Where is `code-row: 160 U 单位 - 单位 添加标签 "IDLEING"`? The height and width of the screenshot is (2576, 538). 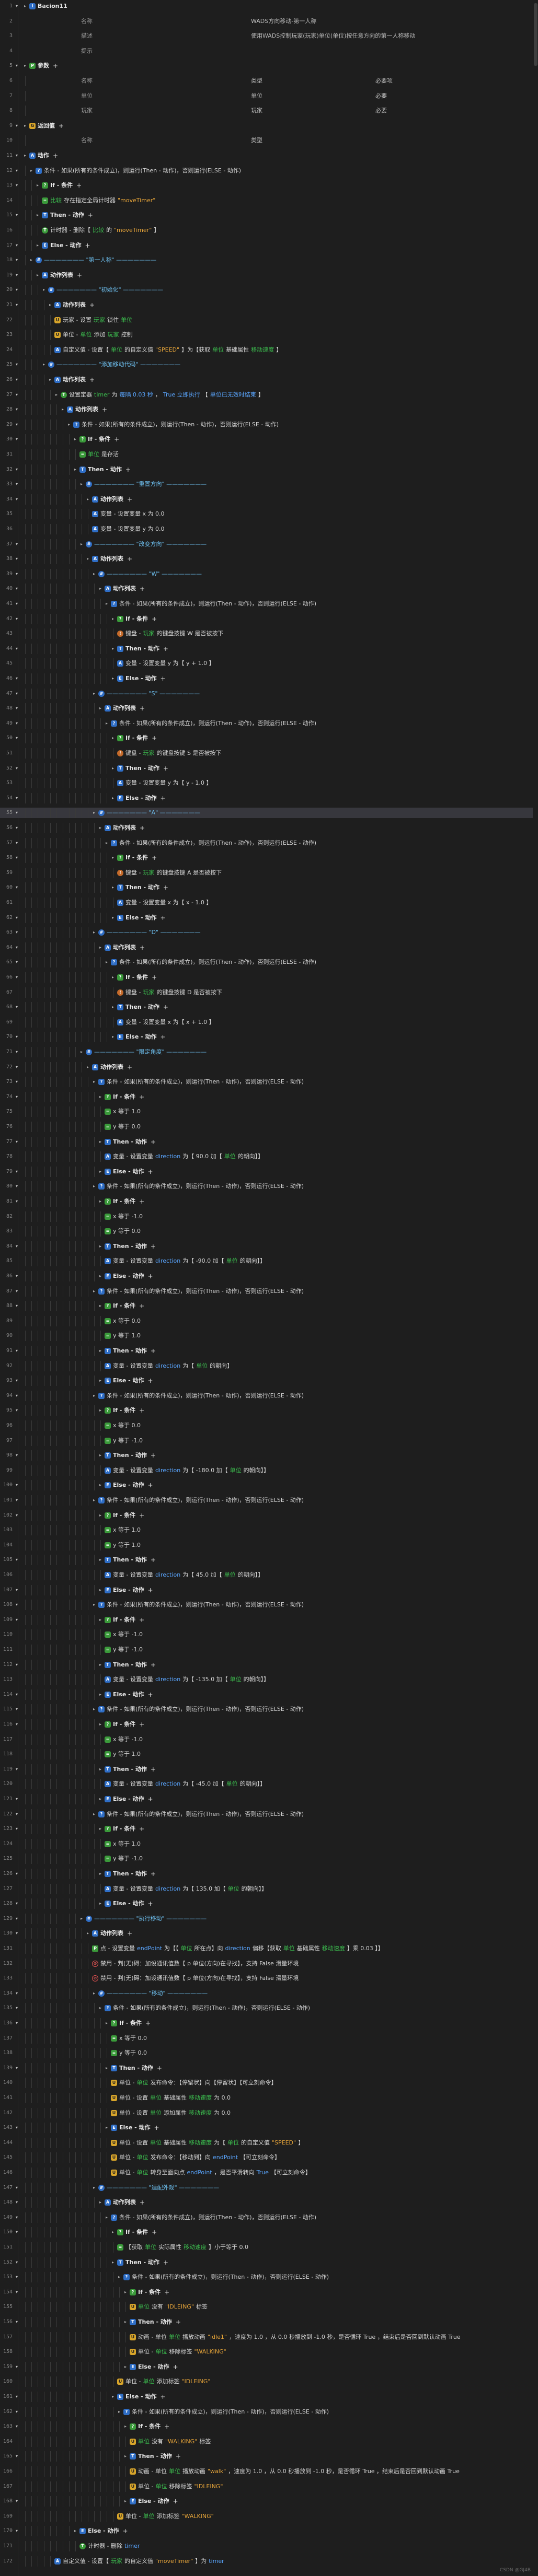
code-row: 160 U 单位 - 单位 添加标签 "IDLEING" is located at coordinates (269, 2381).